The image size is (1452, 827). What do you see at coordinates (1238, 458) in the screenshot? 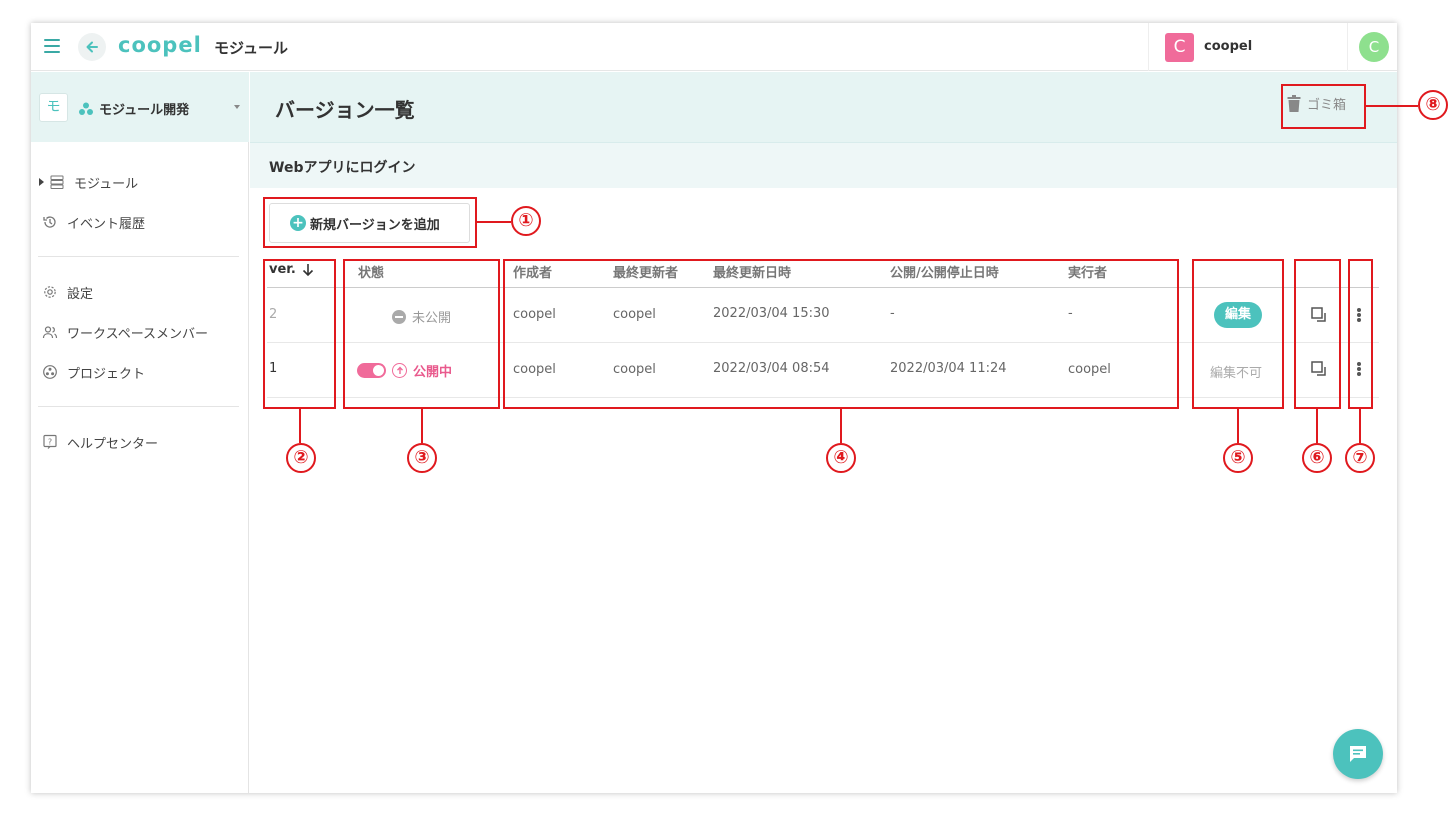
I see `annotation-number-5: ⑤` at bounding box center [1238, 458].